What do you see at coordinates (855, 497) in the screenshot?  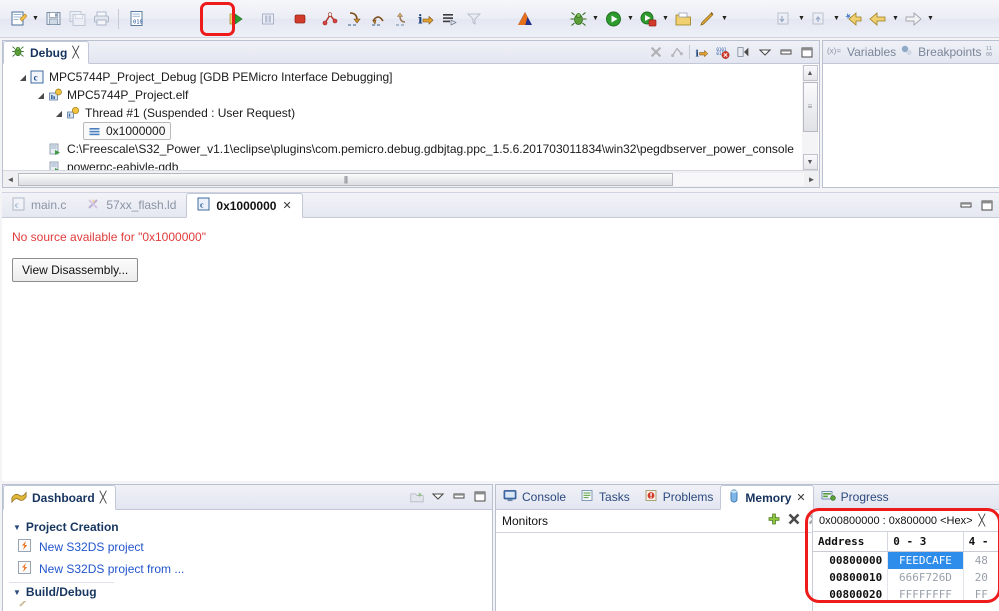 I see `tab-progress: Progress` at bounding box center [855, 497].